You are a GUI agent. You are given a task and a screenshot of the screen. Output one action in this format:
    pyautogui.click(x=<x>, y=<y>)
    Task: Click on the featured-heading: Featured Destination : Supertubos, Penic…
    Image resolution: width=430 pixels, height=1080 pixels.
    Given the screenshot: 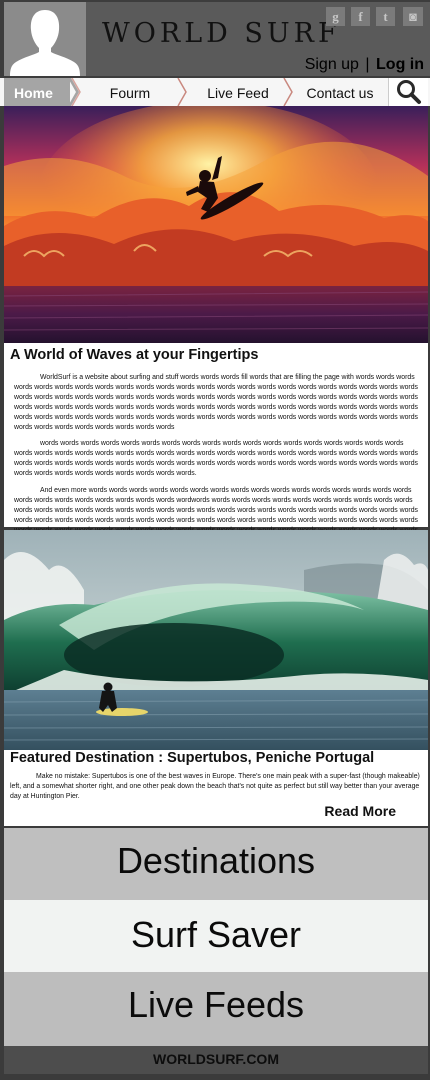 What is the action you would take?
    pyautogui.click(x=192, y=758)
    